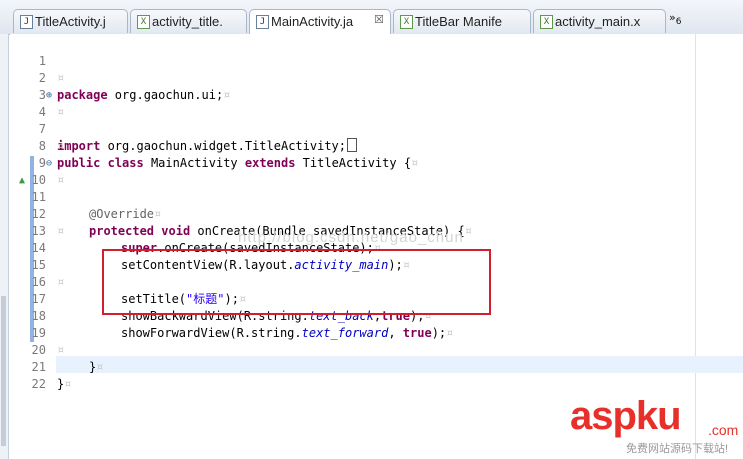  I want to click on tab-mainactivity: J MainActivity.ja ☒, so click(320, 21).